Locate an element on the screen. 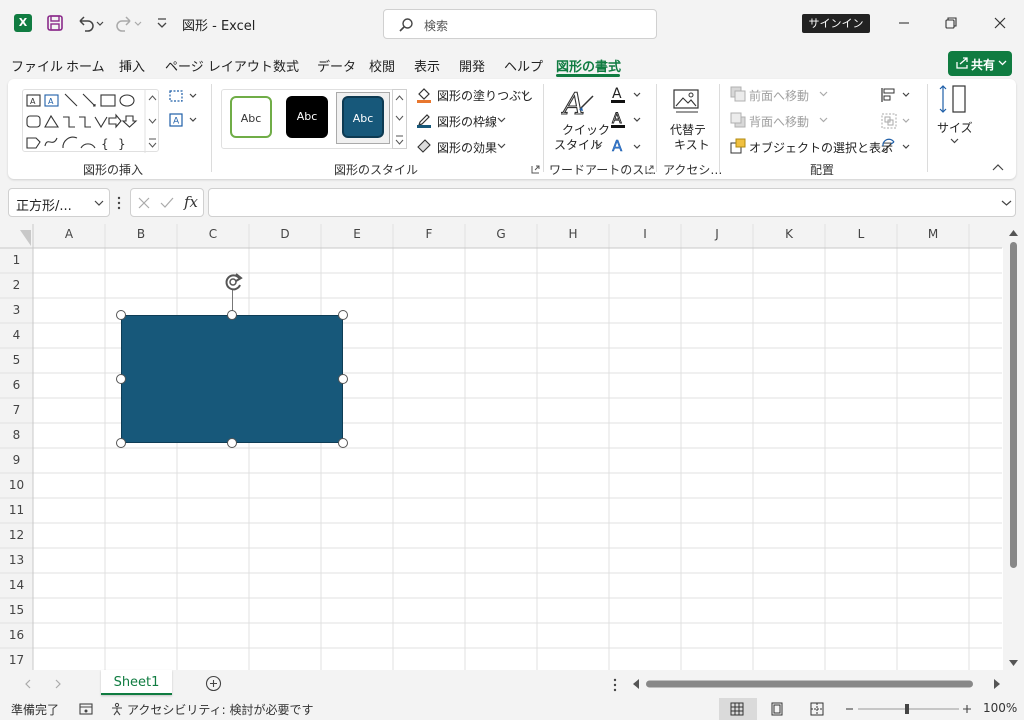 Image resolution: width=1024 pixels, height=720 pixels. scroll-sheets-right-icon is located at coordinates (58, 684).